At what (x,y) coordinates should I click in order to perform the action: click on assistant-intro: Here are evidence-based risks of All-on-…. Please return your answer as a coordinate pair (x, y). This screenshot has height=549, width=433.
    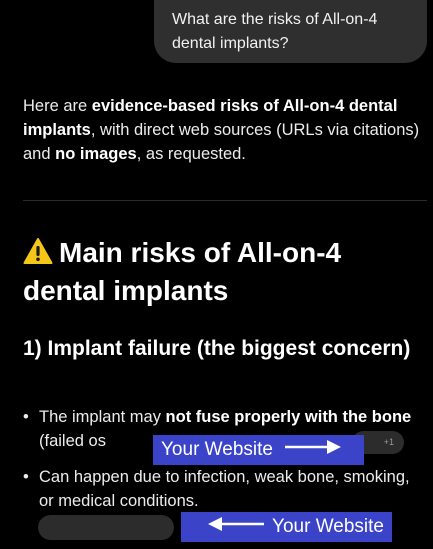
    Looking at the image, I should click on (223, 130).